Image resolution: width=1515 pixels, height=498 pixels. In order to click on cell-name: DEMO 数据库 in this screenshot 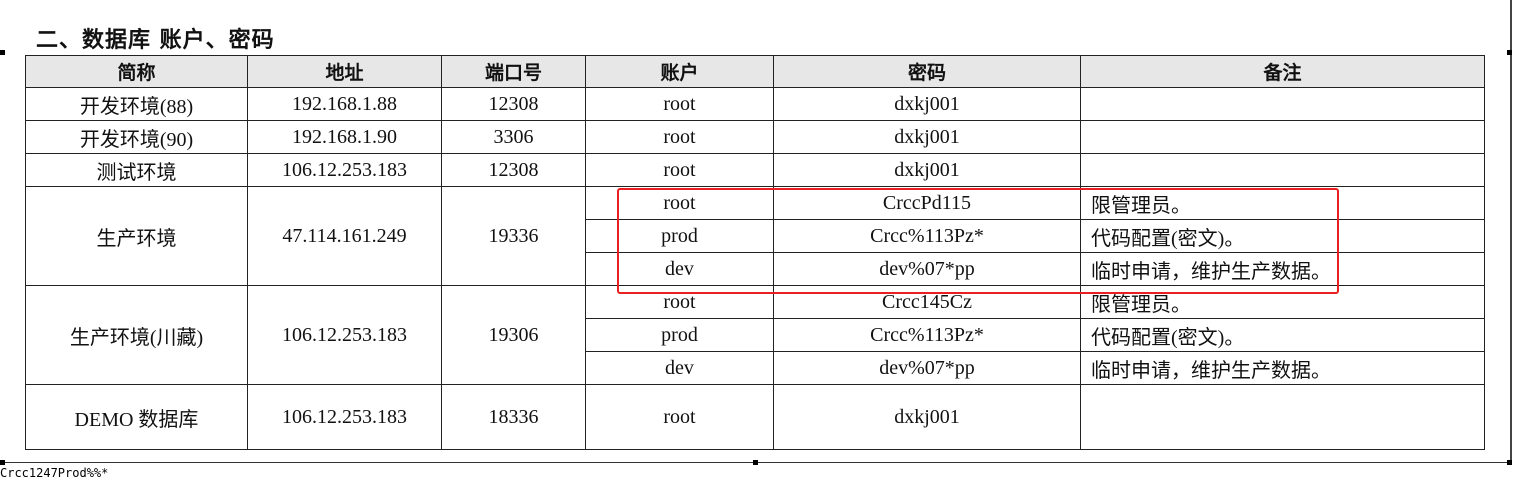, I will do `click(136, 417)`.